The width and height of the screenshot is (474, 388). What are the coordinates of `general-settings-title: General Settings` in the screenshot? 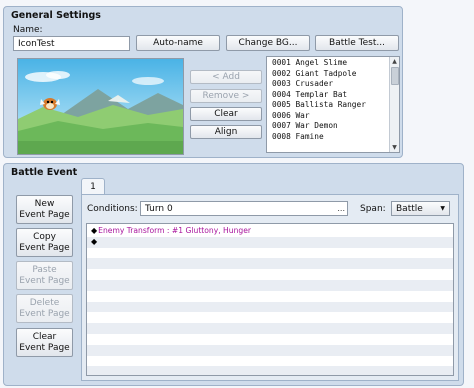 It's located at (56, 15).